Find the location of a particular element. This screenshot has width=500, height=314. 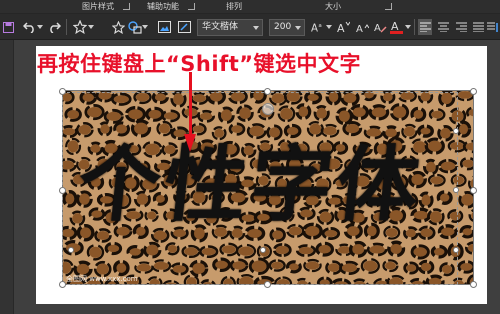

align-left-icon is located at coordinates (425, 27).